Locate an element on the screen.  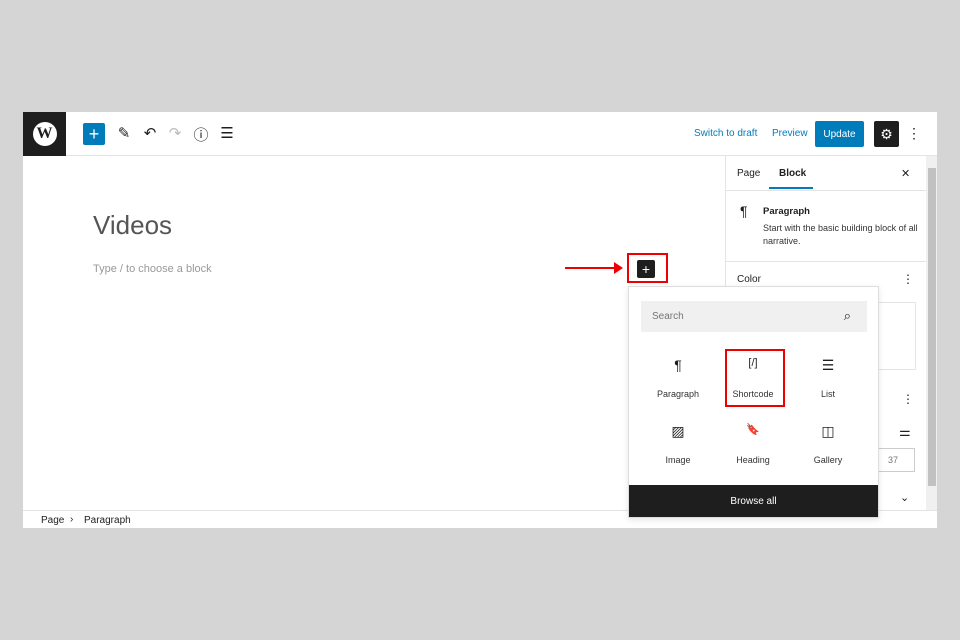
font-size-input: 37 is located at coordinates (896, 460).